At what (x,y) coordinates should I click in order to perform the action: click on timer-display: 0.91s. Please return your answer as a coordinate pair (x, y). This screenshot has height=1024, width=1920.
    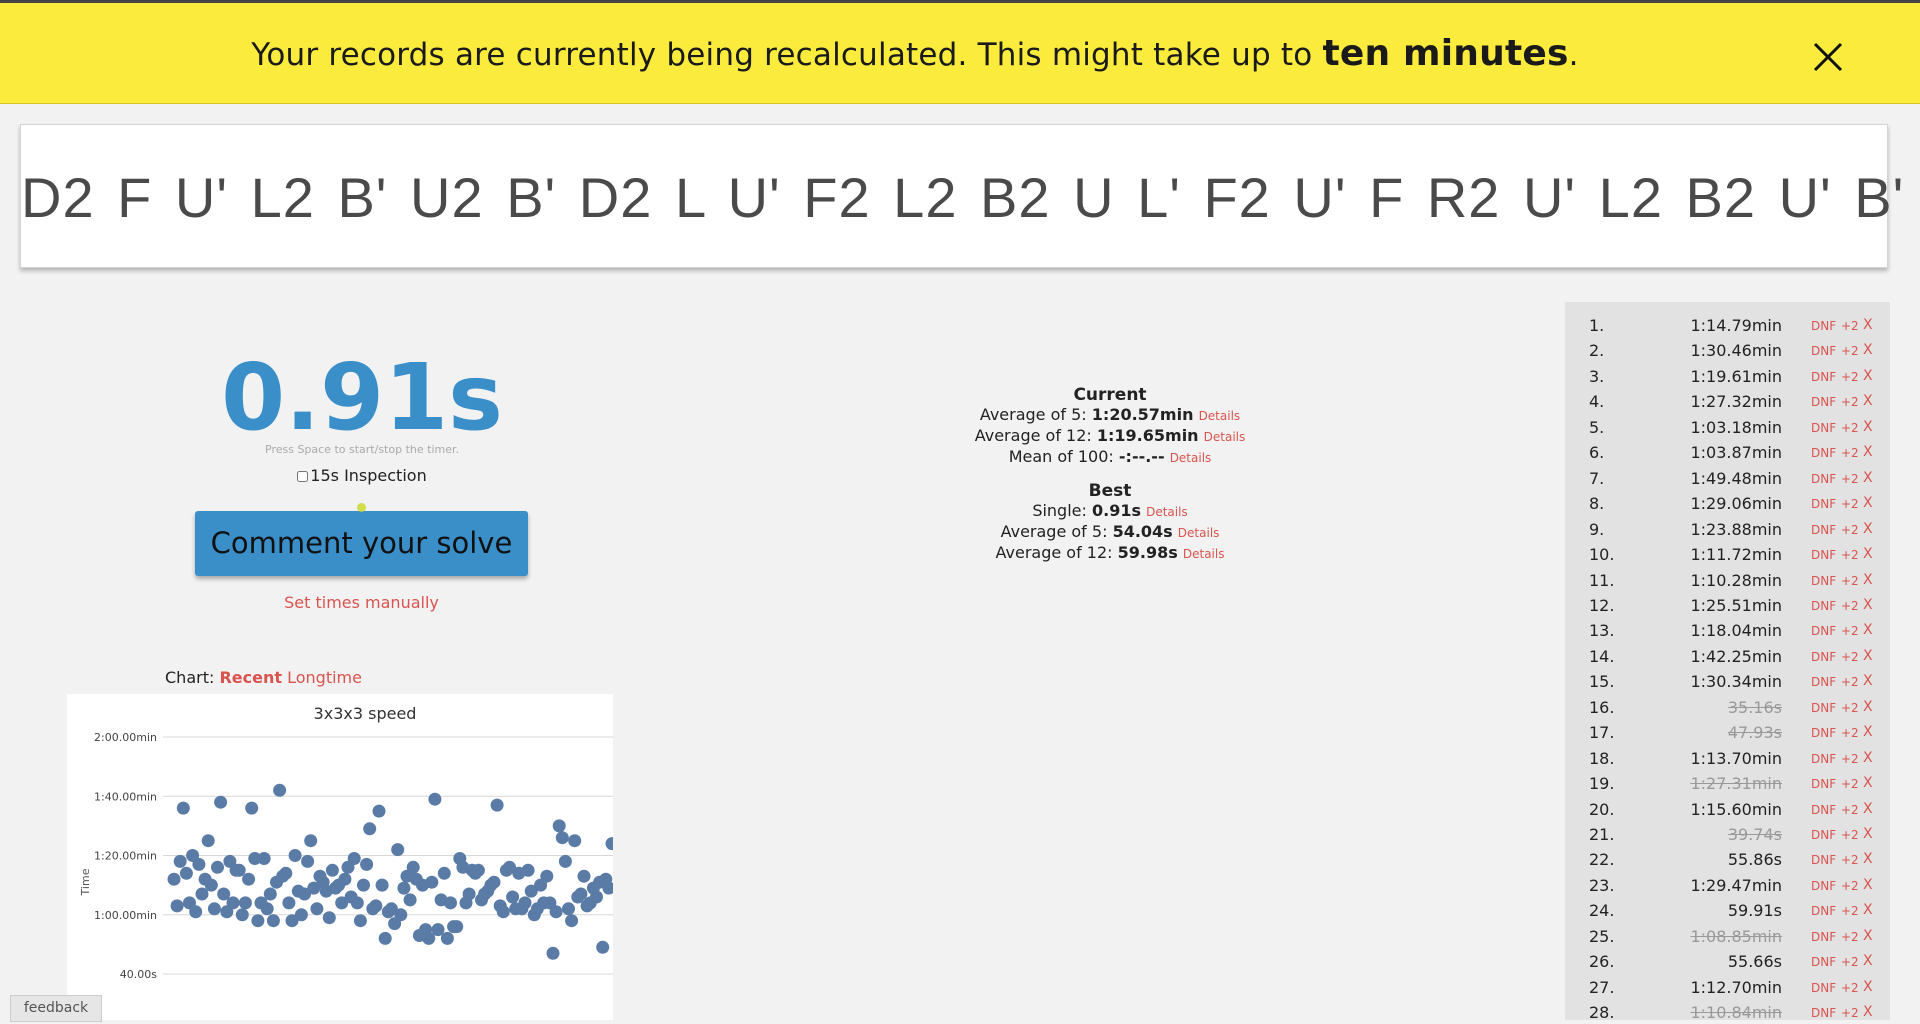
    Looking at the image, I should click on (362, 398).